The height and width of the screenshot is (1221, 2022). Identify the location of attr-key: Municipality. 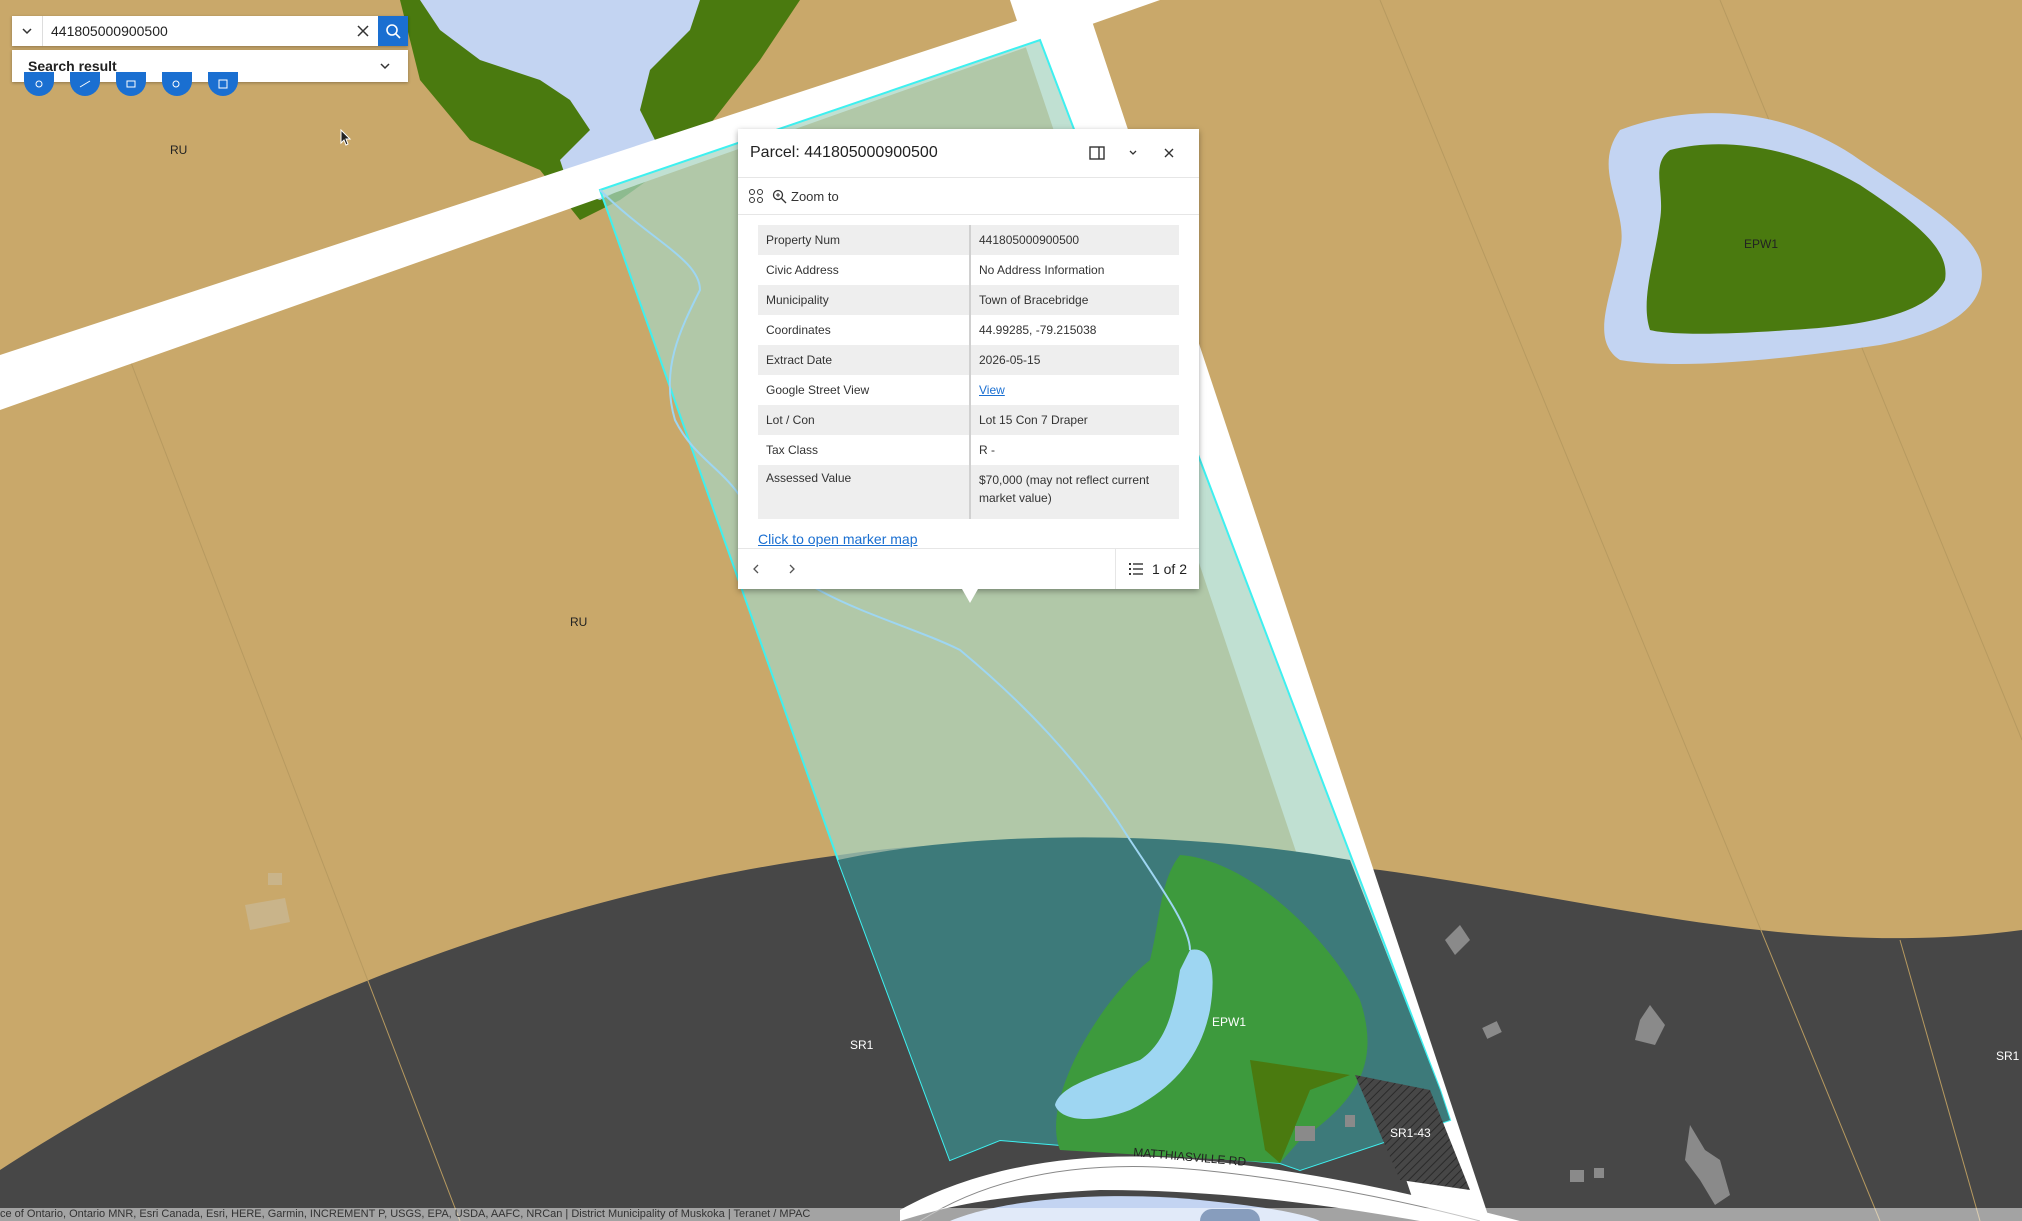
(864, 300).